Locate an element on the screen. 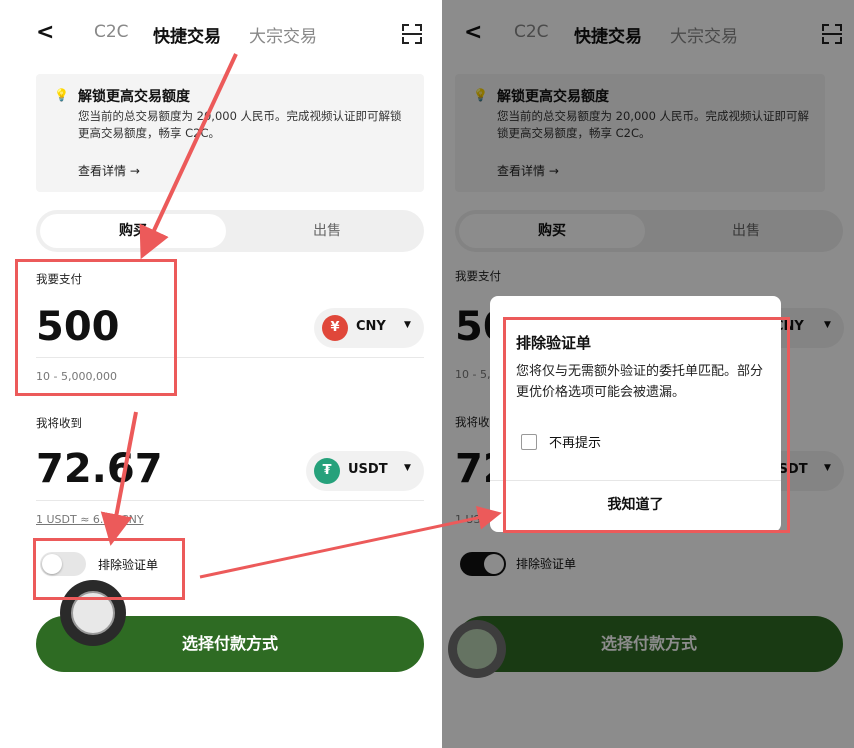 Image resolution: width=854 pixels, height=748 pixels. back-icon: < is located at coordinates (45, 32).